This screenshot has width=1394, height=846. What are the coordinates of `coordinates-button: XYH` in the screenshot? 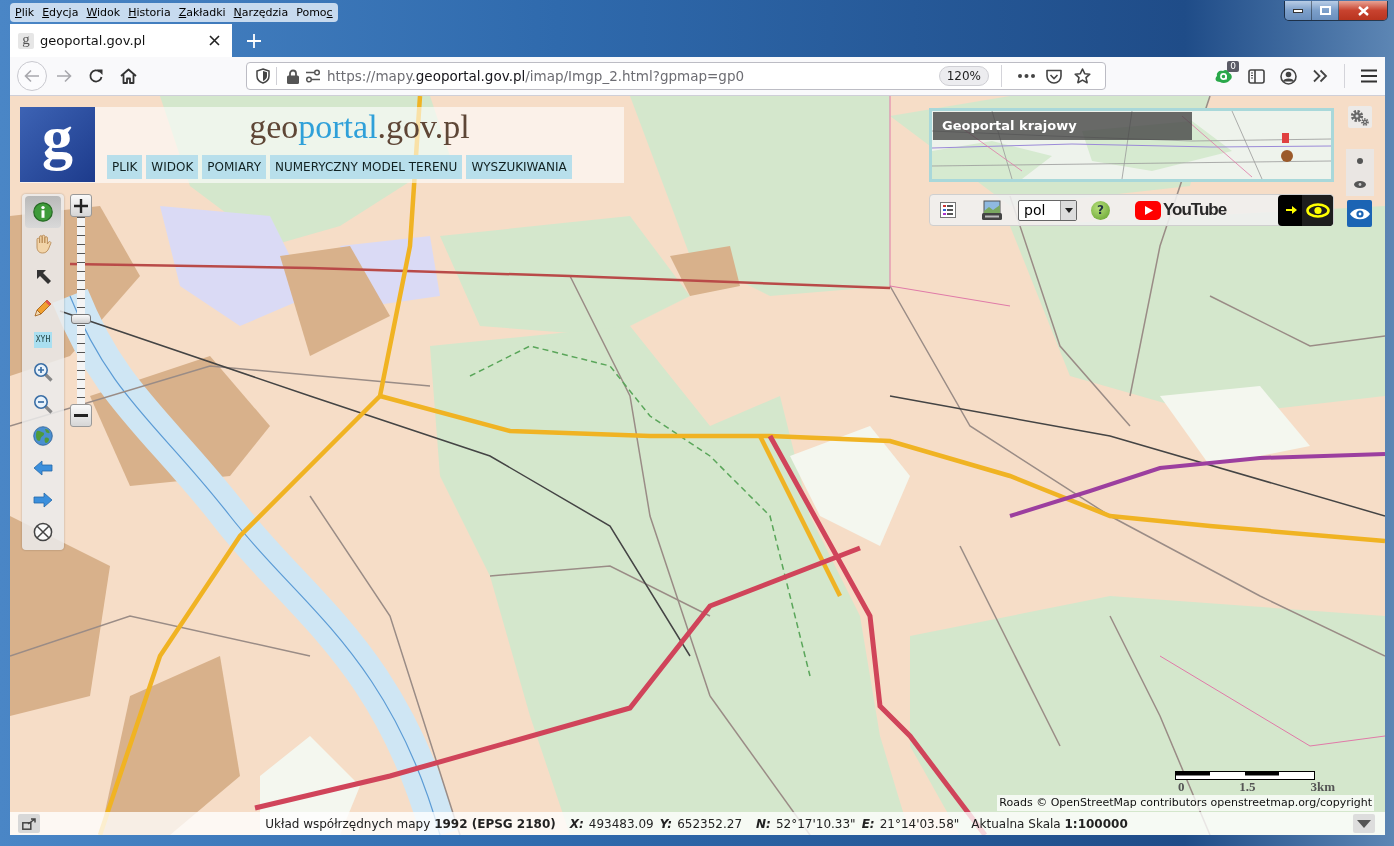 It's located at (43, 340).